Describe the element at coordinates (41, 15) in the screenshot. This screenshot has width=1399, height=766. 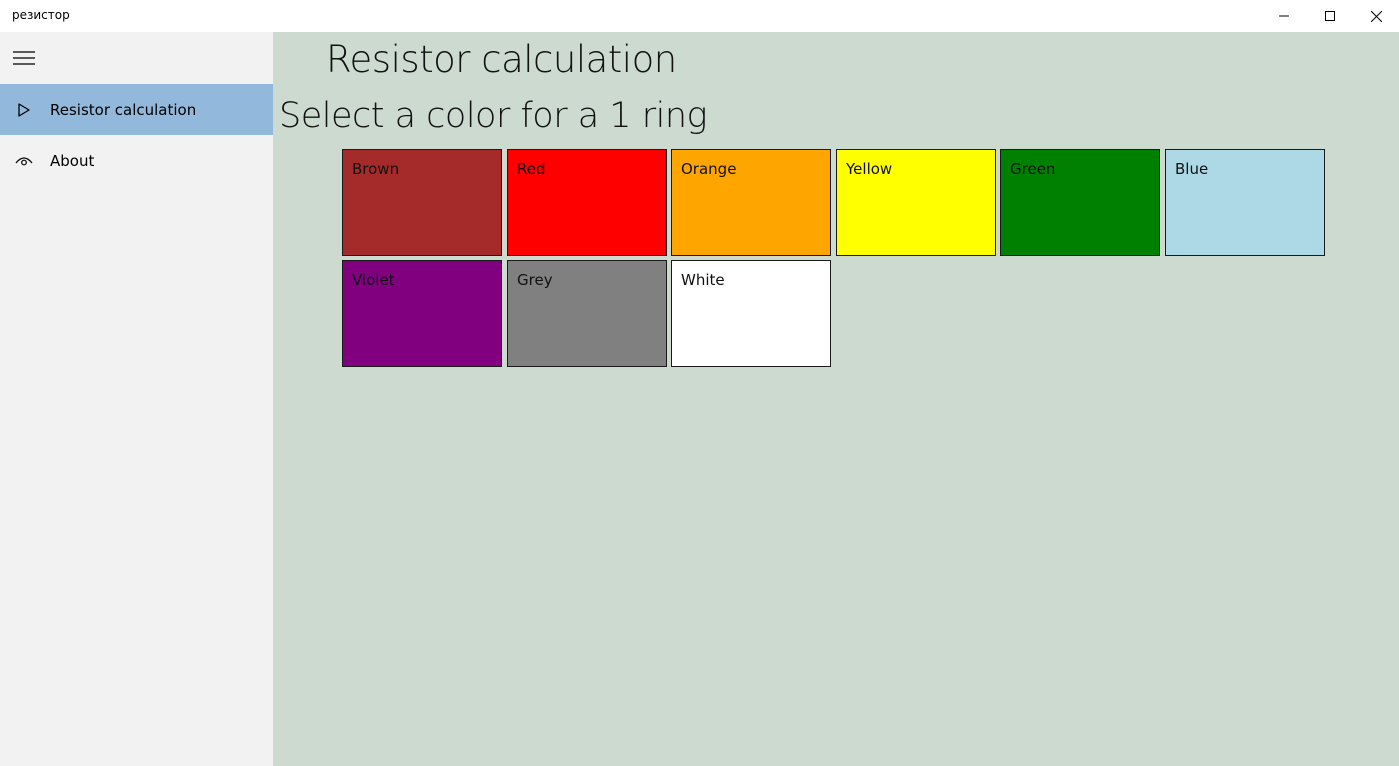
I see `window-title: резистор` at that location.